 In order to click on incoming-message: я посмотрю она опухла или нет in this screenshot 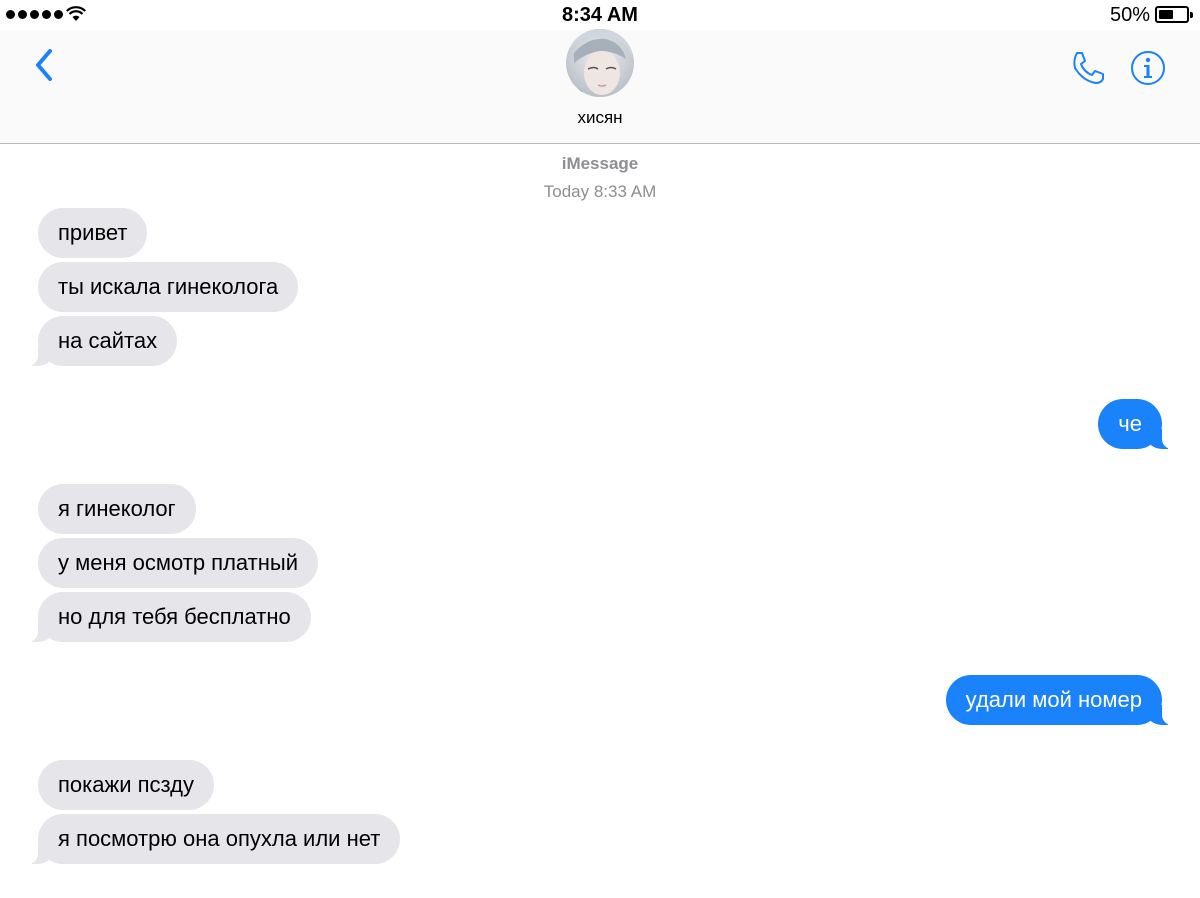, I will do `click(211, 839)`.